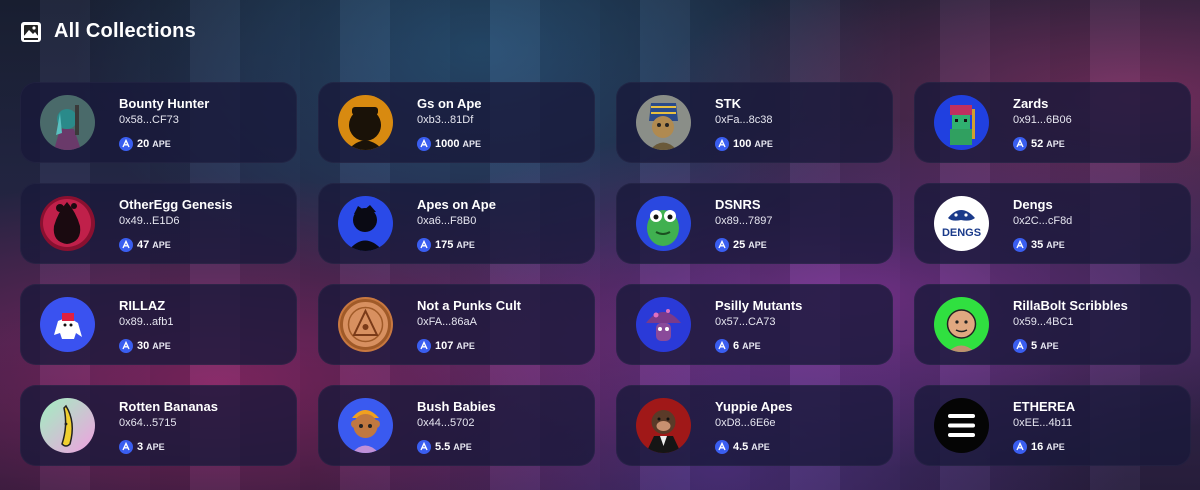 The width and height of the screenshot is (1200, 490). Describe the element at coordinates (447, 322) in the screenshot. I see `collection-address: 0xFA...86aA` at that location.